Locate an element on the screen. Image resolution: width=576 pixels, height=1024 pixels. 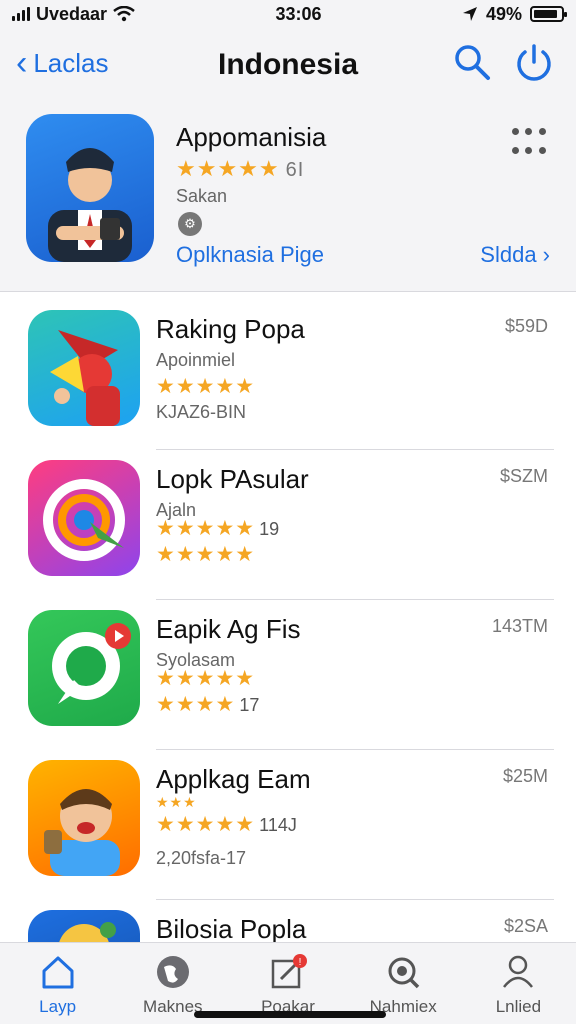
featured-rating: ★★★★★ 6I is located at coordinates (240, 169).